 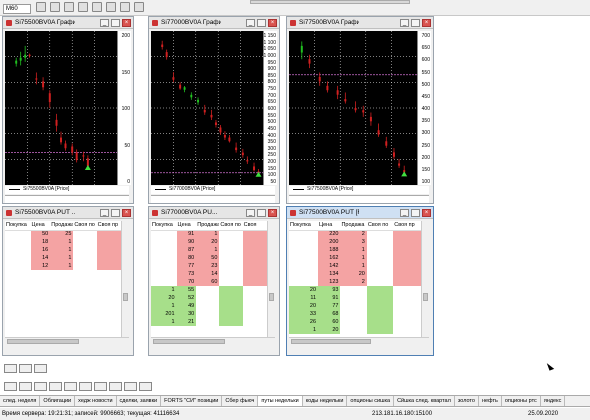 I want to click on order-book-row: 162 1, so click(x=355, y=258).